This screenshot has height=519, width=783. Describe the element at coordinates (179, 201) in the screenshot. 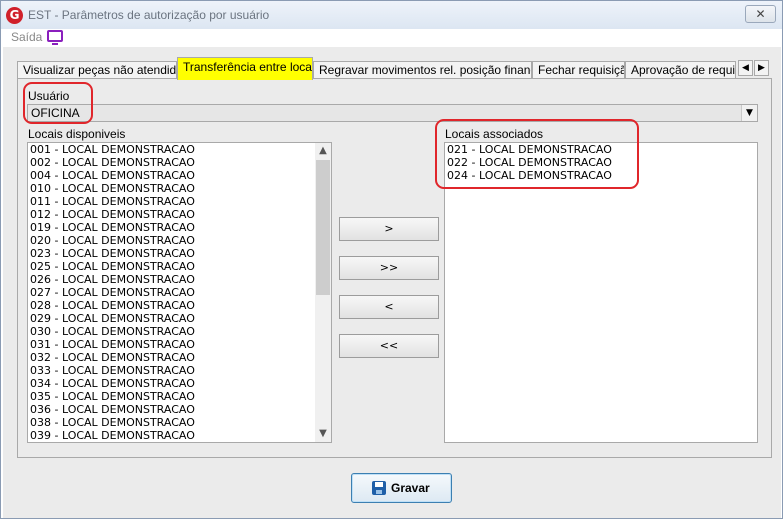

I see `list-item: 011 - LOCAL DEMONSTRACAO` at that location.